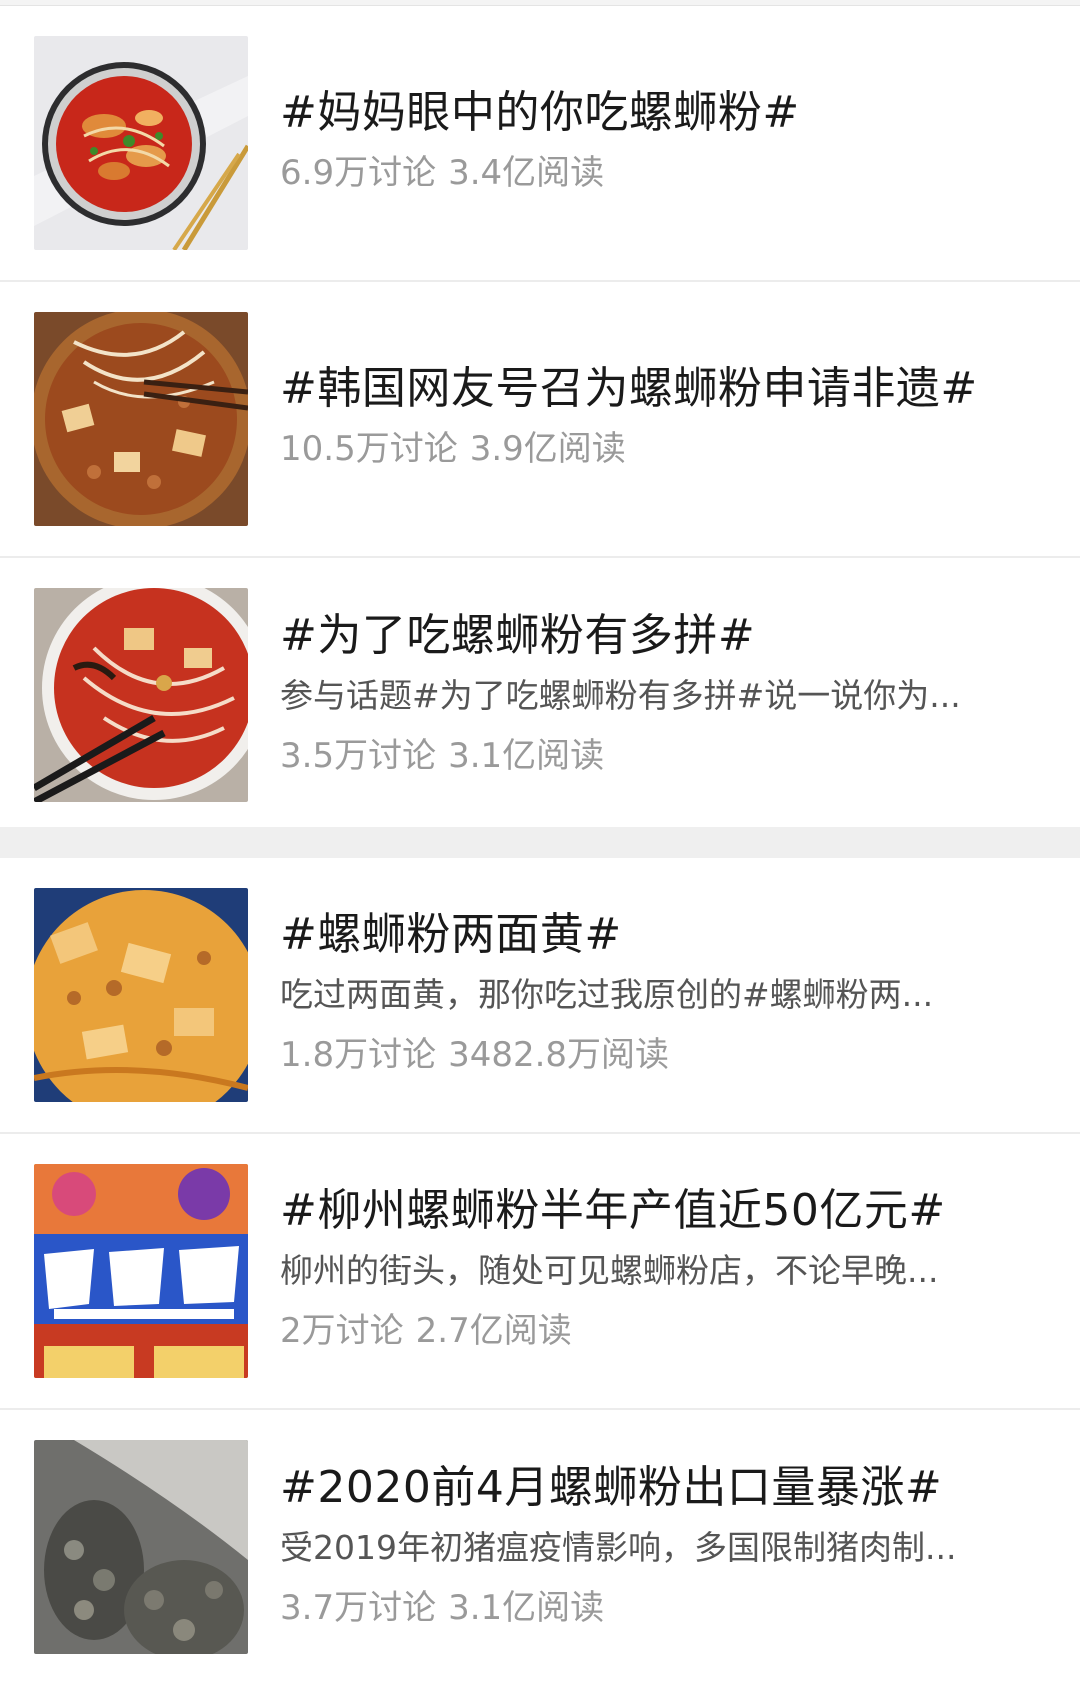 This screenshot has height=1686, width=1080. I want to click on section-separator, so click(540, 842).